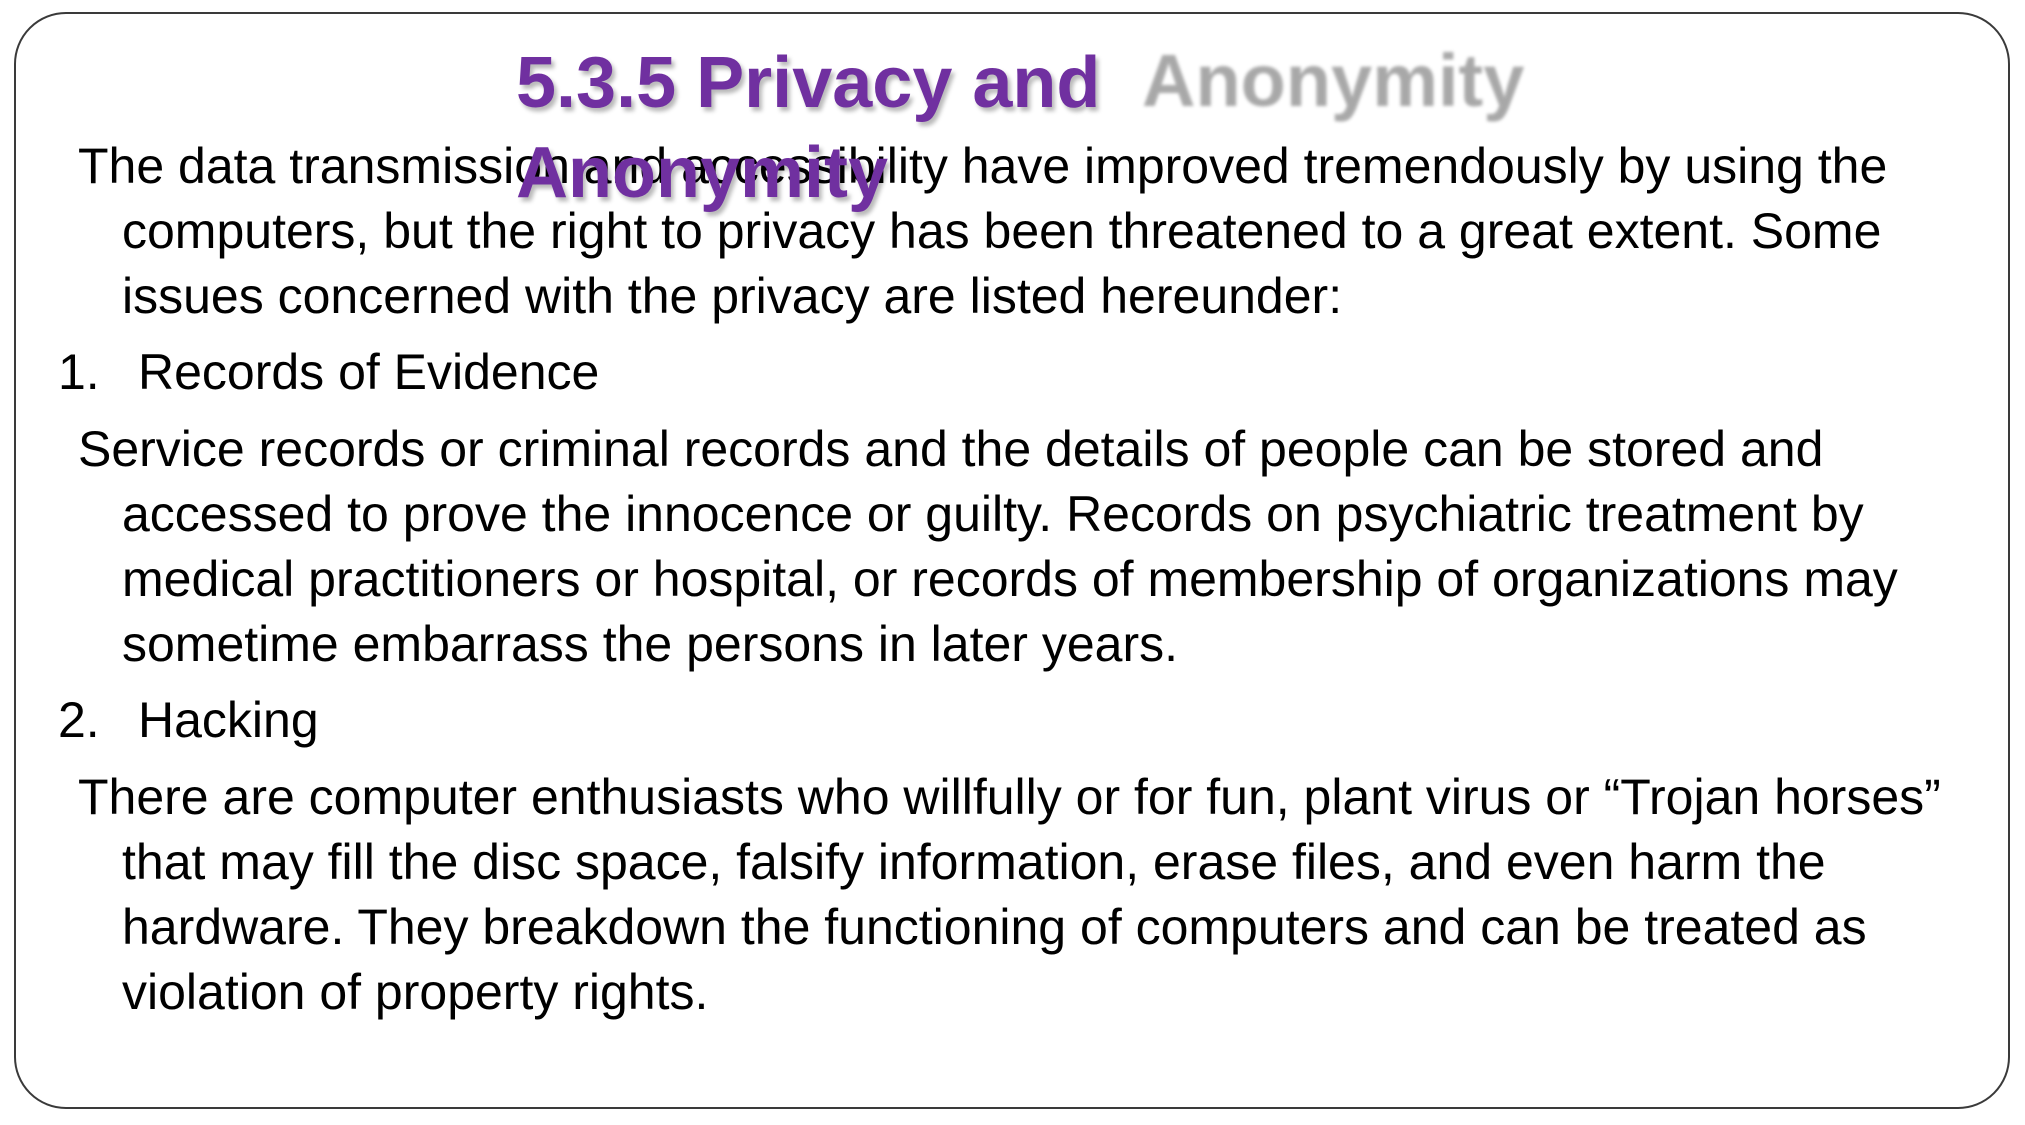  What do you see at coordinates (79, 720) in the screenshot?
I see `list-number: 2.` at bounding box center [79, 720].